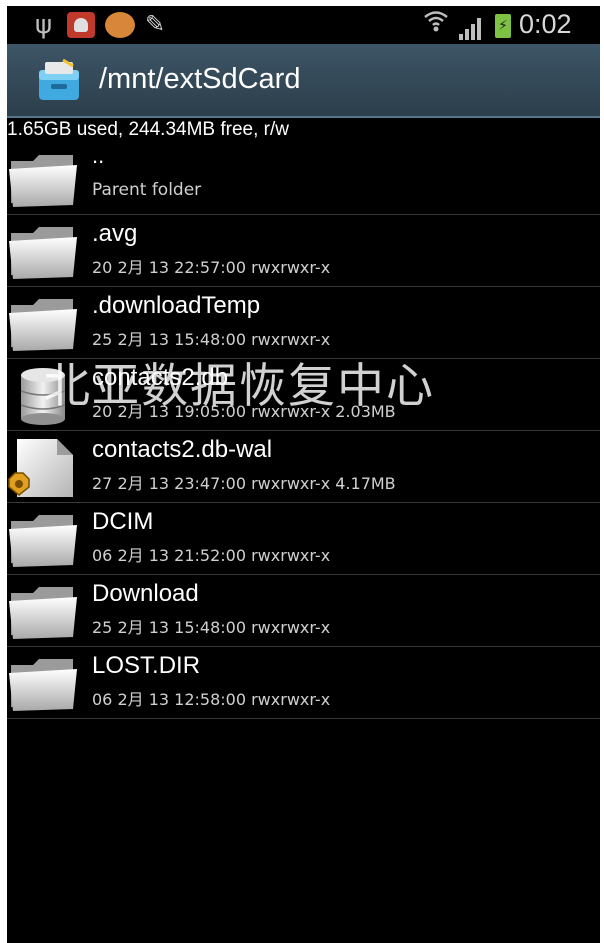 The width and height of the screenshot is (604, 943). Describe the element at coordinates (303, 81) in the screenshot. I see `action-bar: /mnt/extSdCard` at that location.